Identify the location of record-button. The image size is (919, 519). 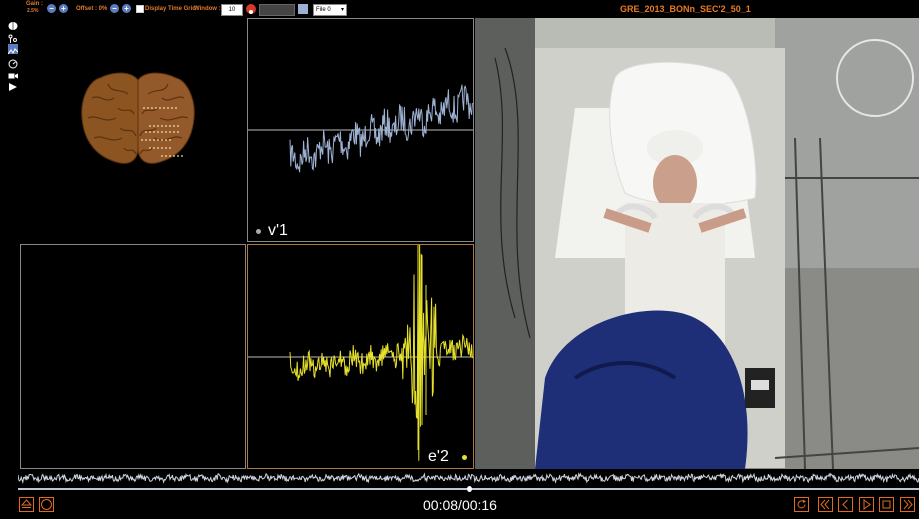
(46, 504).